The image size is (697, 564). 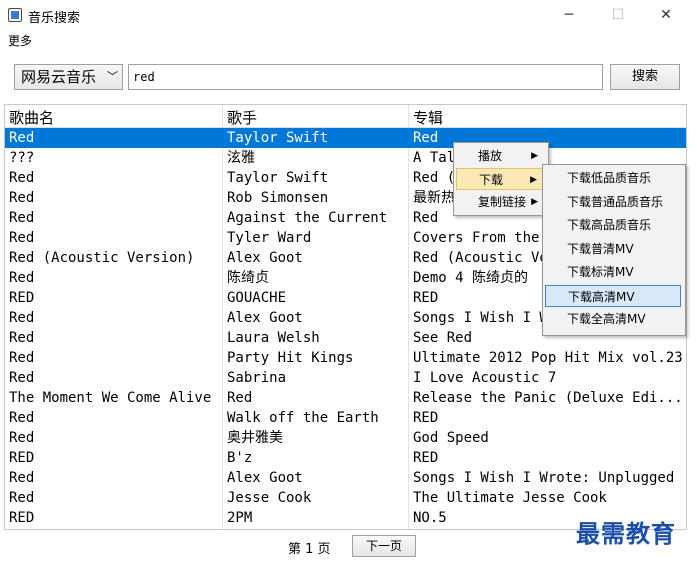 I want to click on chevron-down-icon: ﹀, so click(x=112, y=76).